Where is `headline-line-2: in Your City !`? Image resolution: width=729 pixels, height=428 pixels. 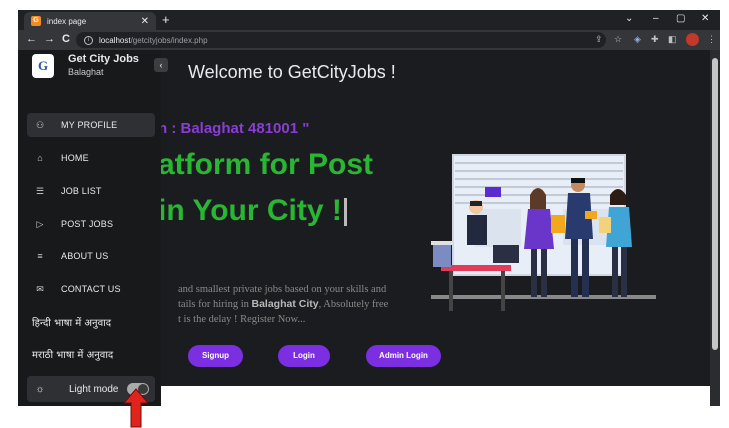 headline-line-2: in Your City ! is located at coordinates (252, 211).